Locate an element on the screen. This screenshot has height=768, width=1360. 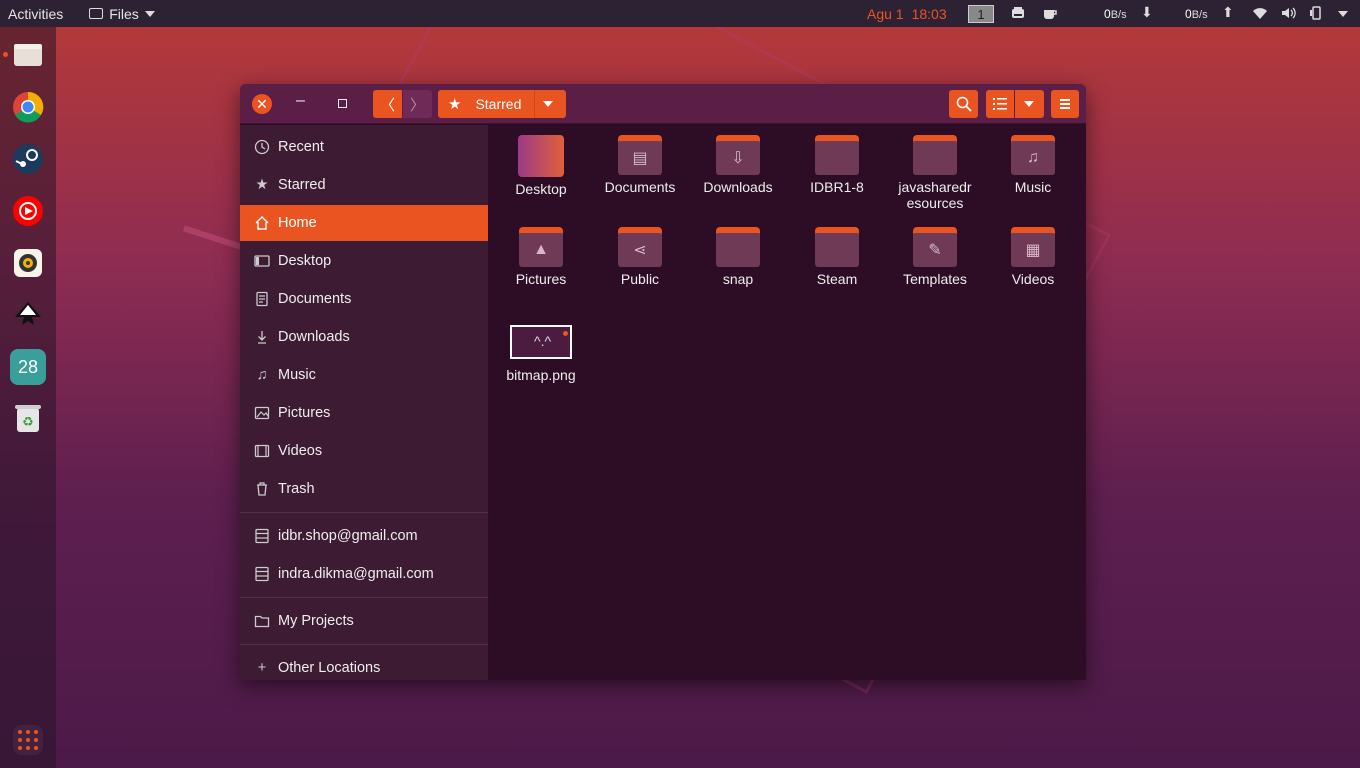
home-icon is located at coordinates (262, 223).